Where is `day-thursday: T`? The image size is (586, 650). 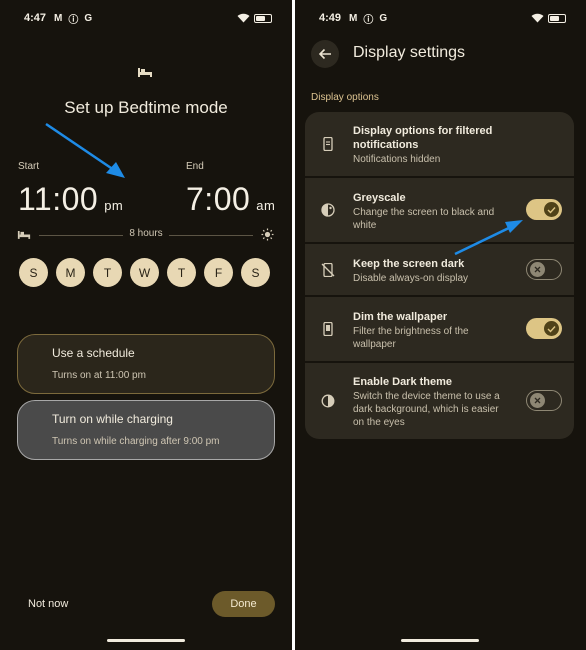 day-thursday: T is located at coordinates (181, 272).